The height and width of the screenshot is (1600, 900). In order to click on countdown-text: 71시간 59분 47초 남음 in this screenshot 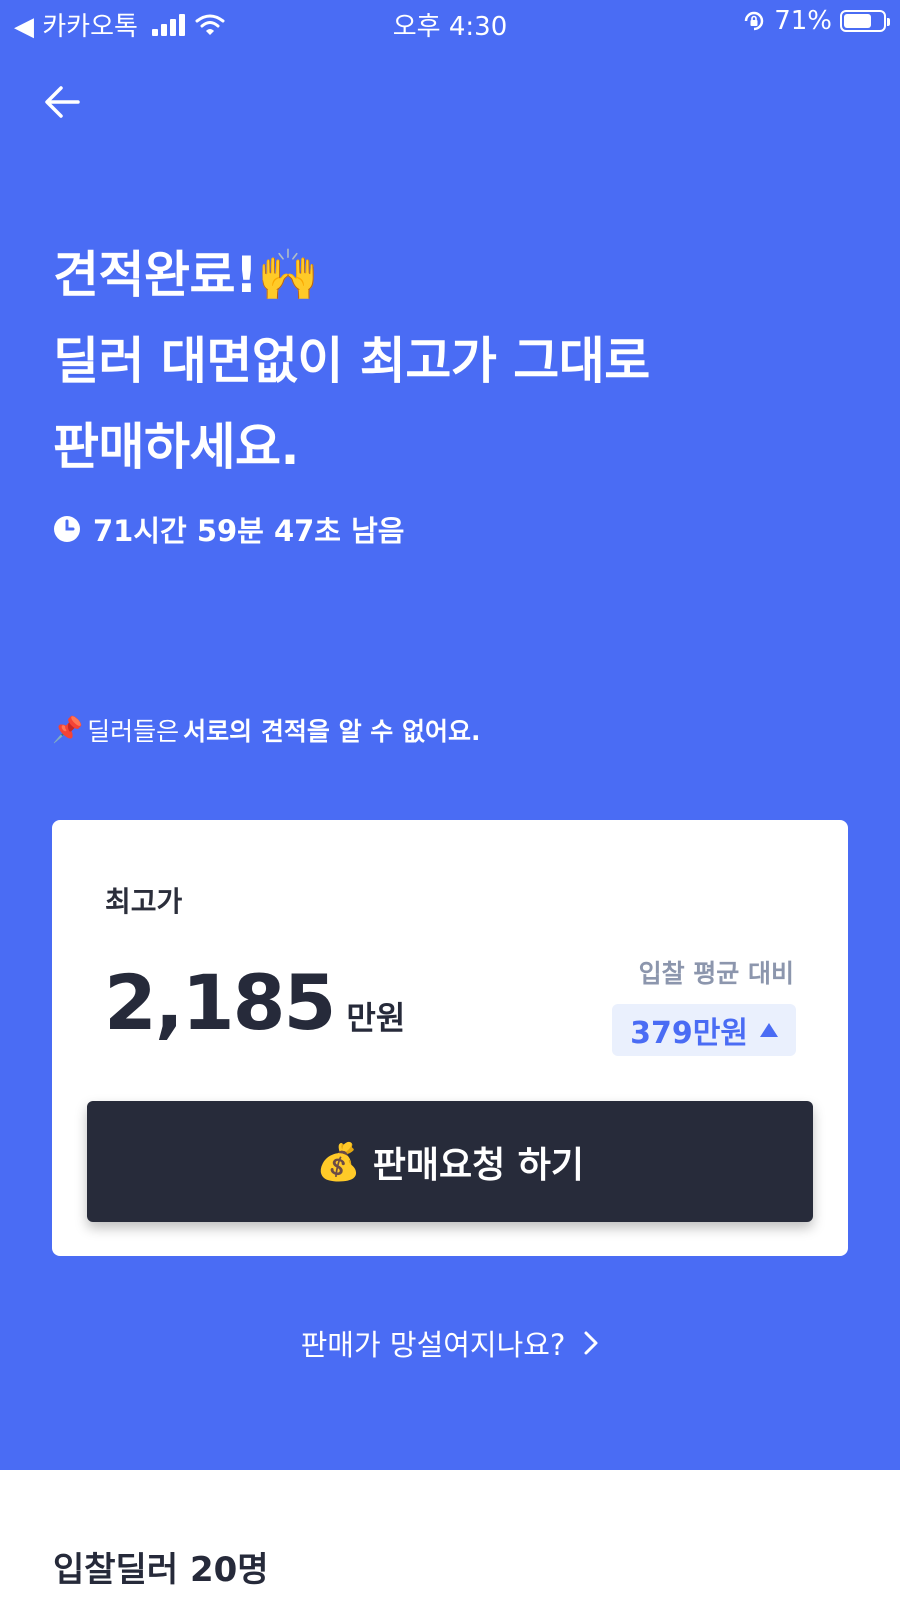, I will do `click(249, 531)`.